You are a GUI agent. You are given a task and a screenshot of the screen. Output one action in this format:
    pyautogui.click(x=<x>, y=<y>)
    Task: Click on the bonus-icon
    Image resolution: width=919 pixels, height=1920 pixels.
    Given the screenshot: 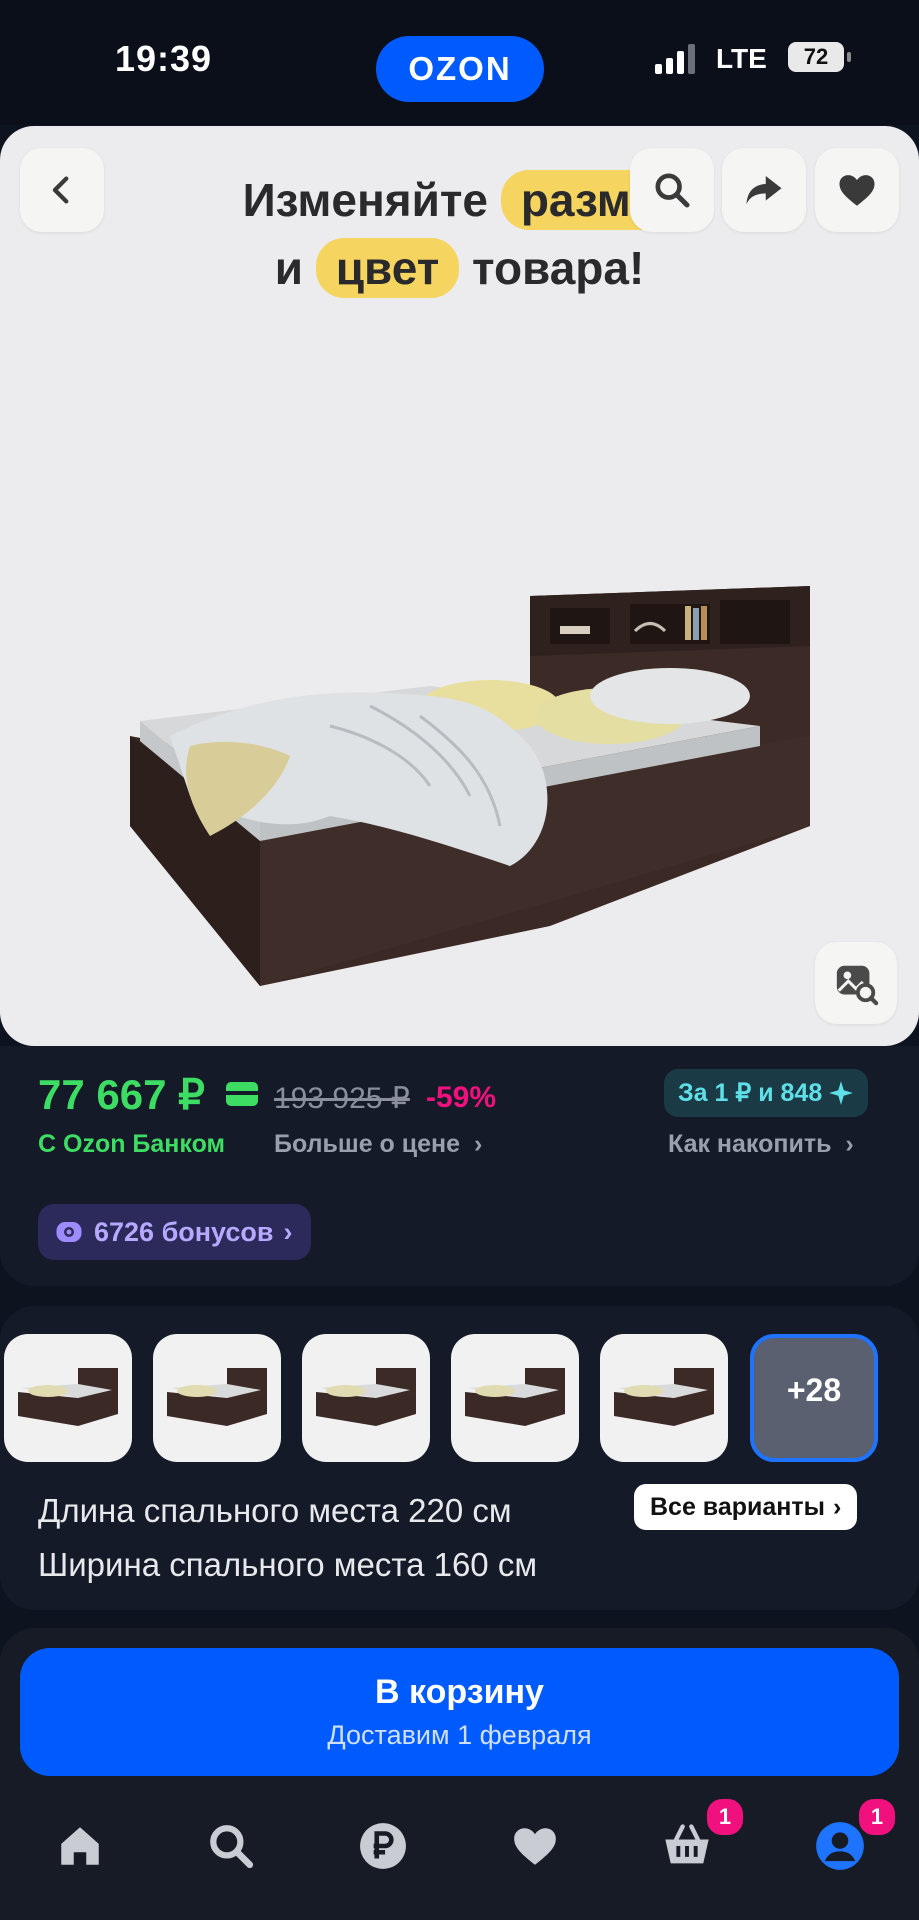 What is the action you would take?
    pyautogui.click(x=69, y=1232)
    